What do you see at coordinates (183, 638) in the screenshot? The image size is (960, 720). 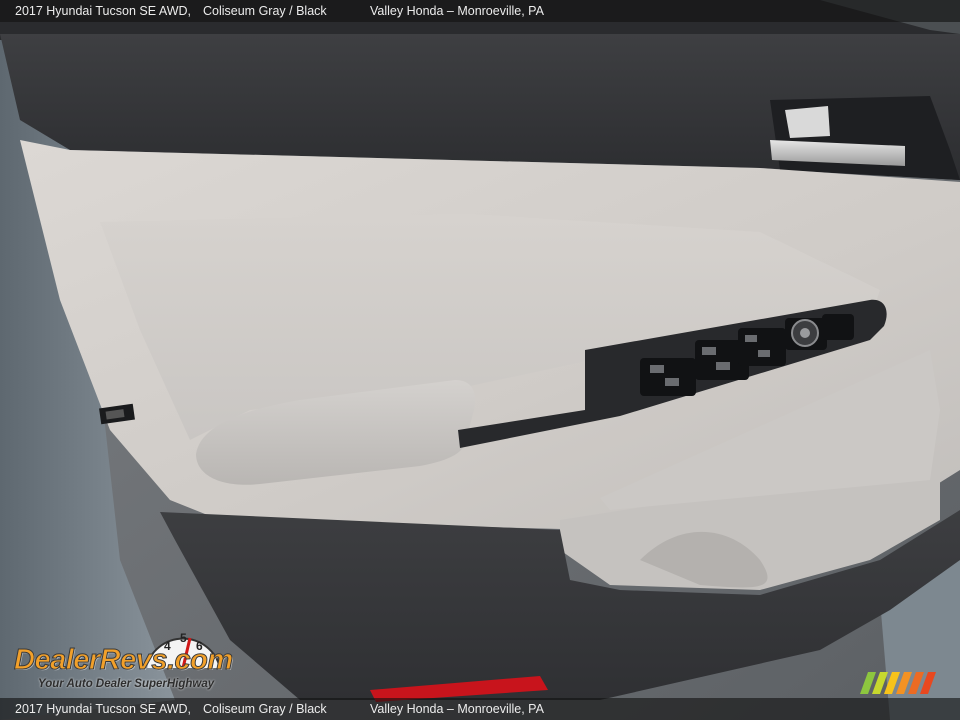 I see `gauge-number: 5` at bounding box center [183, 638].